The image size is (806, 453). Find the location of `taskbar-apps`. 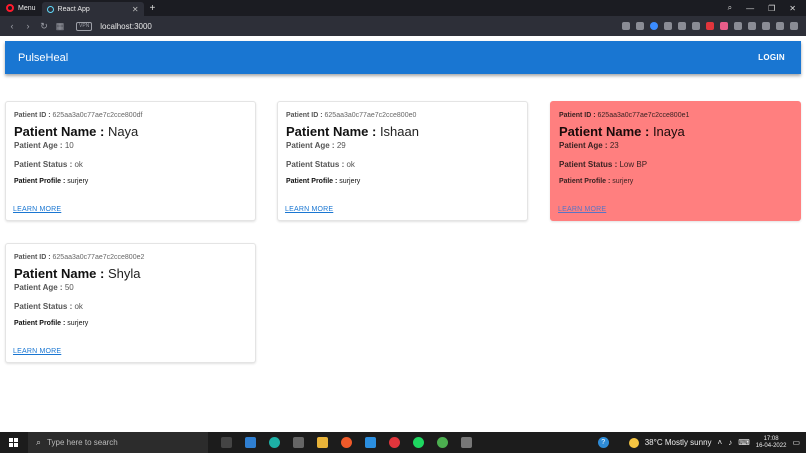

taskbar-apps is located at coordinates (346, 442).